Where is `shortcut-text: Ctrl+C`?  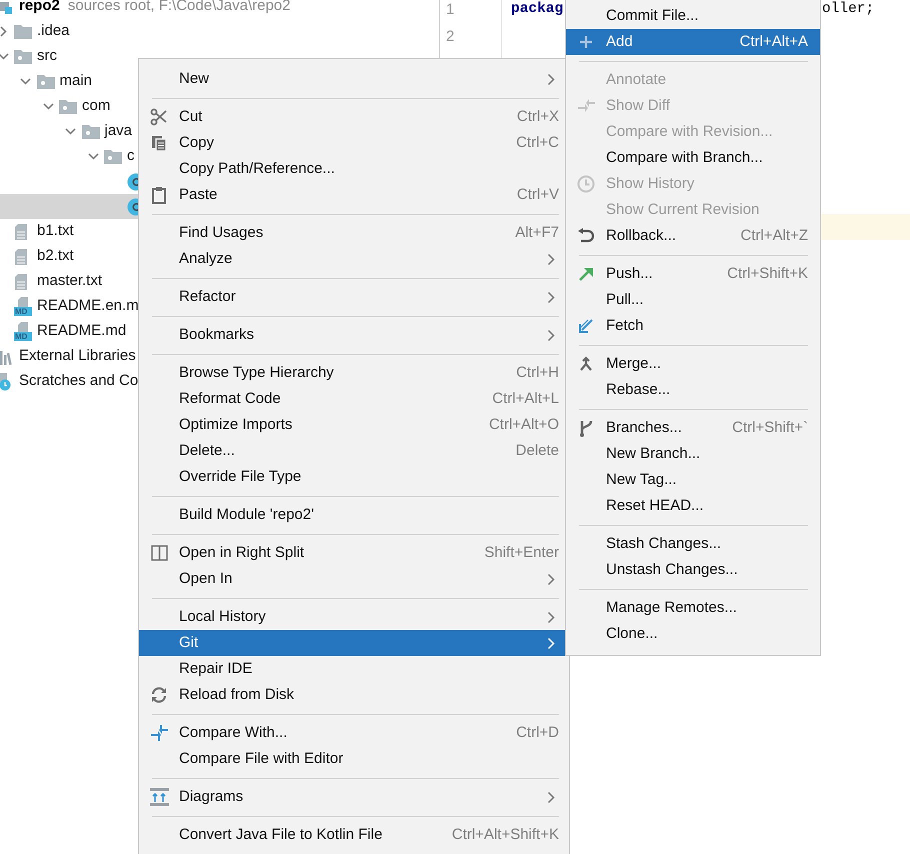 shortcut-text: Ctrl+C is located at coordinates (537, 142).